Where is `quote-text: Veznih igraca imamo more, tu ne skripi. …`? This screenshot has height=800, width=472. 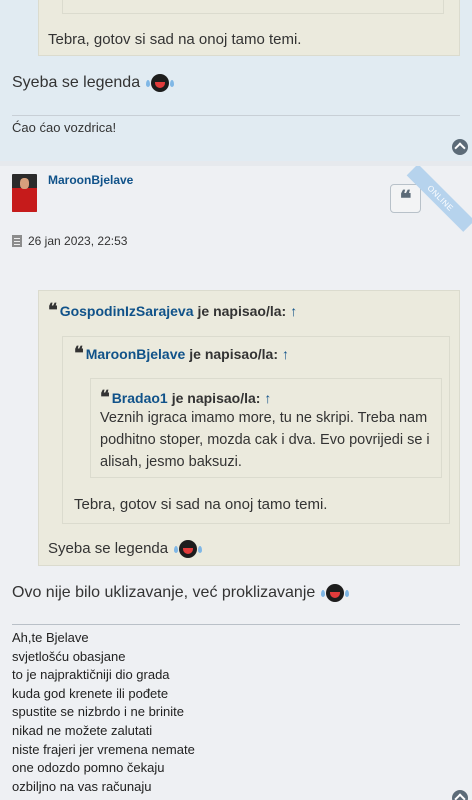 quote-text: Veznih igraca imamo more, tu ne skripi. … is located at coordinates (265, 440).